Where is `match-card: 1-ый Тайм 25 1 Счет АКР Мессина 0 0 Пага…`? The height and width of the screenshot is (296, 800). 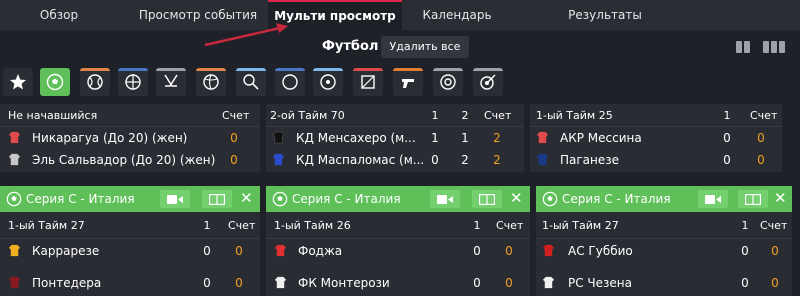 match-card: 1-ый Тайм 25 1 Счет АКР Мессина 0 0 Пага… is located at coordinates (656, 138).